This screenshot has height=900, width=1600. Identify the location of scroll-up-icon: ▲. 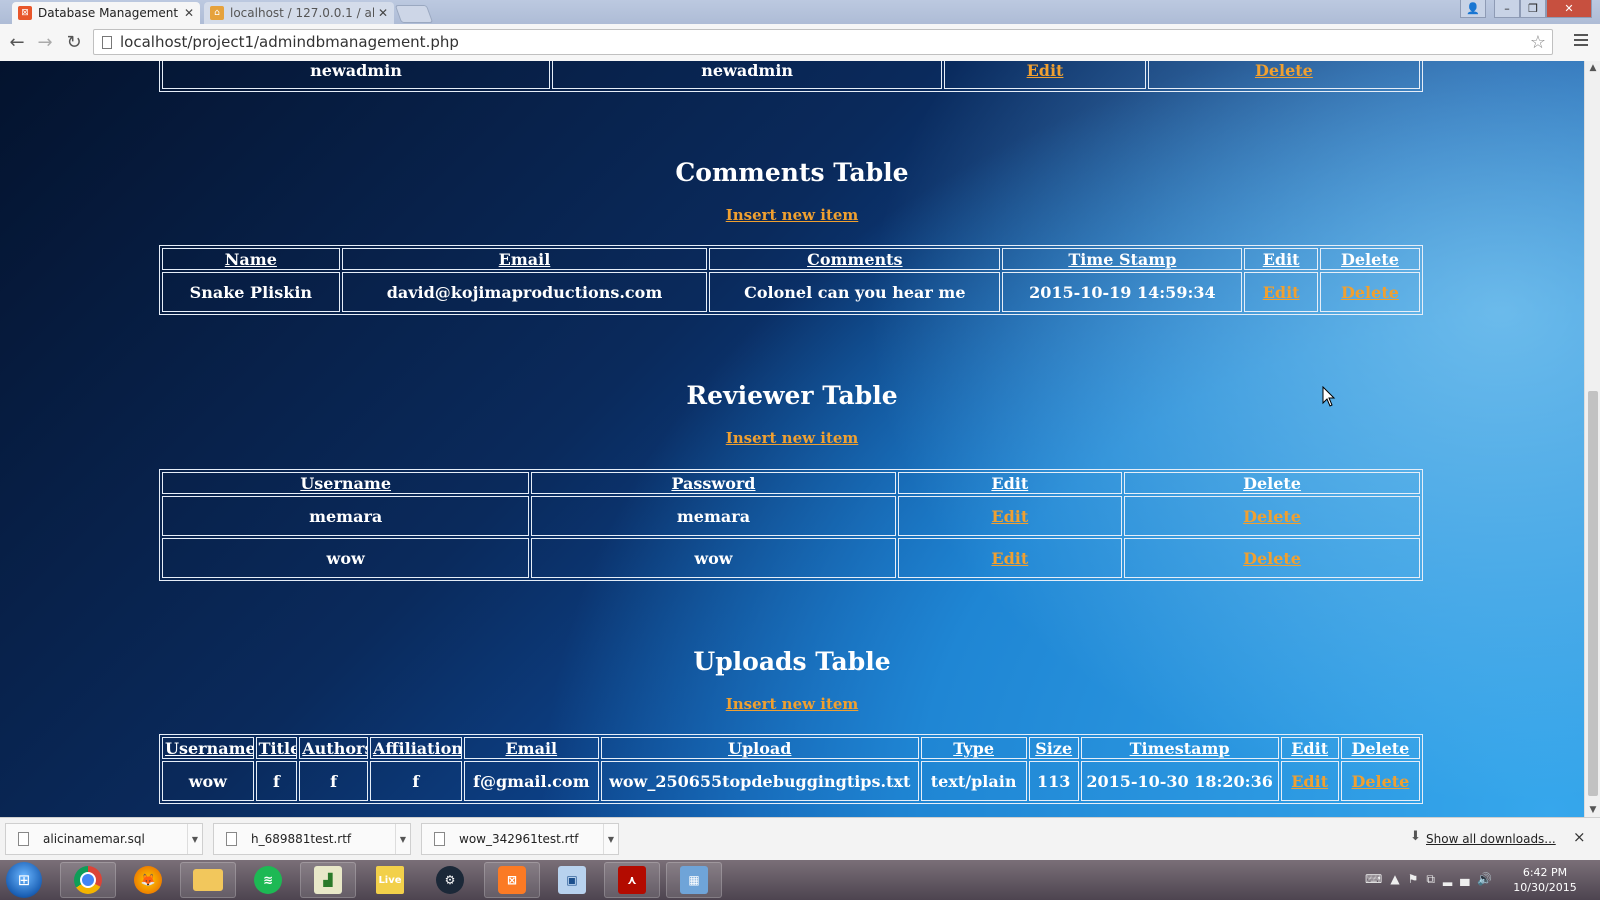
(1592, 68).